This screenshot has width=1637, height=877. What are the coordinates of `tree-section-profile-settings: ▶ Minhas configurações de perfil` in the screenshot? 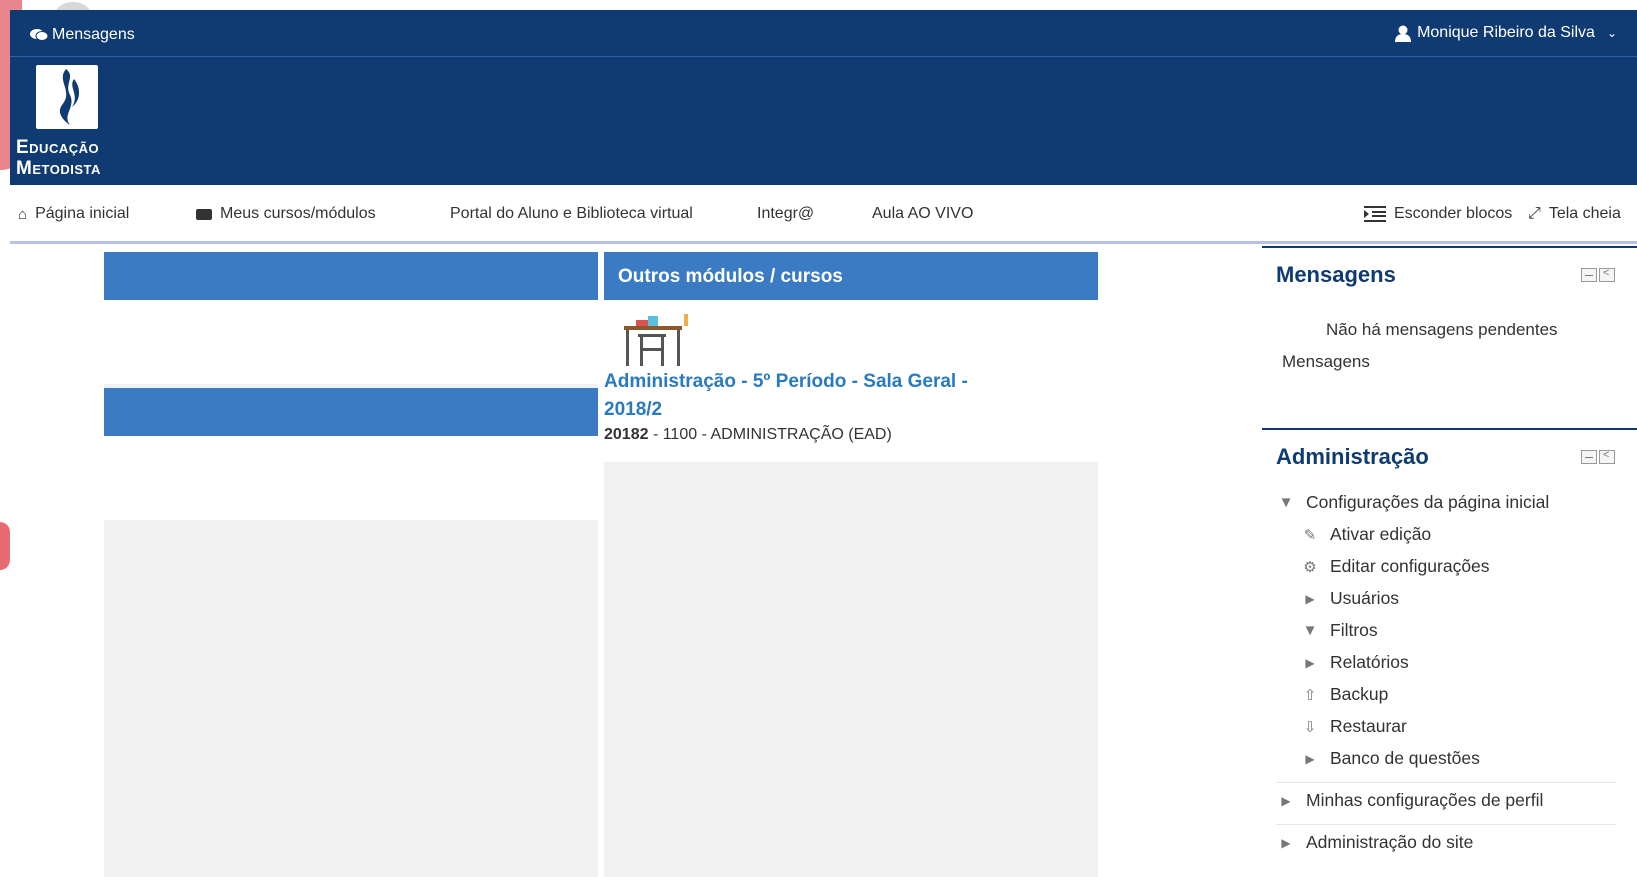 It's located at (1409, 800).